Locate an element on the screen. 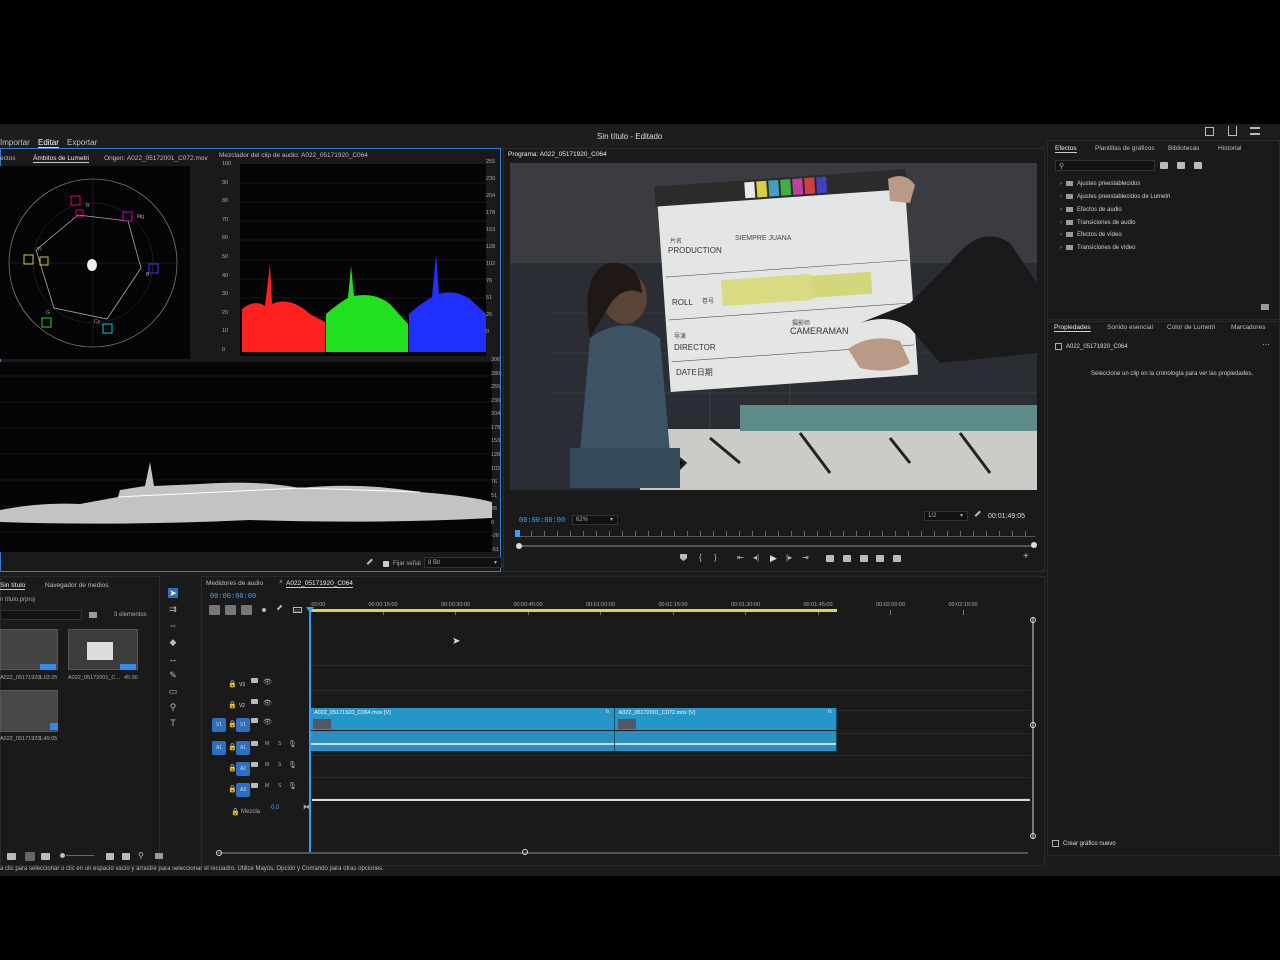  tab-effects-short: ectos is located at coordinates (8, 158).